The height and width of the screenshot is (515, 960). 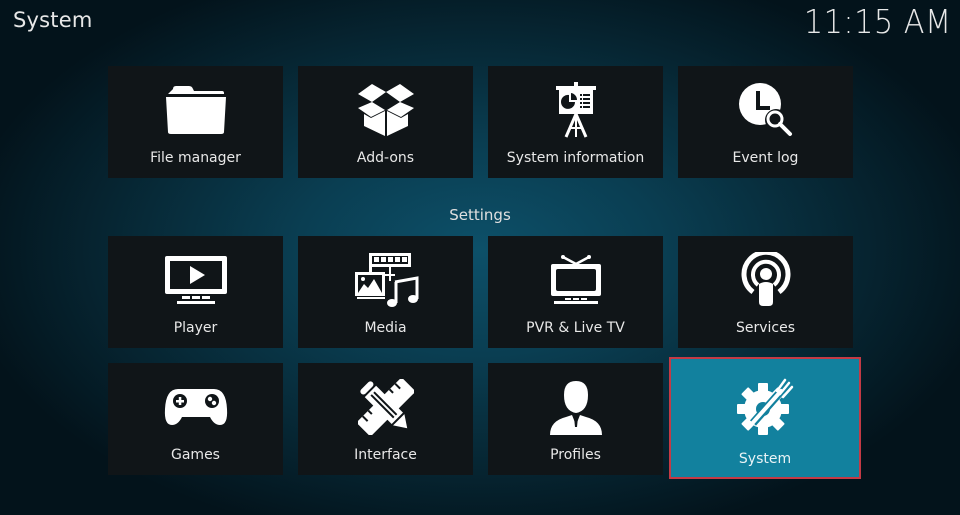 I want to click on monitor-play-icon, so click(x=195, y=280).